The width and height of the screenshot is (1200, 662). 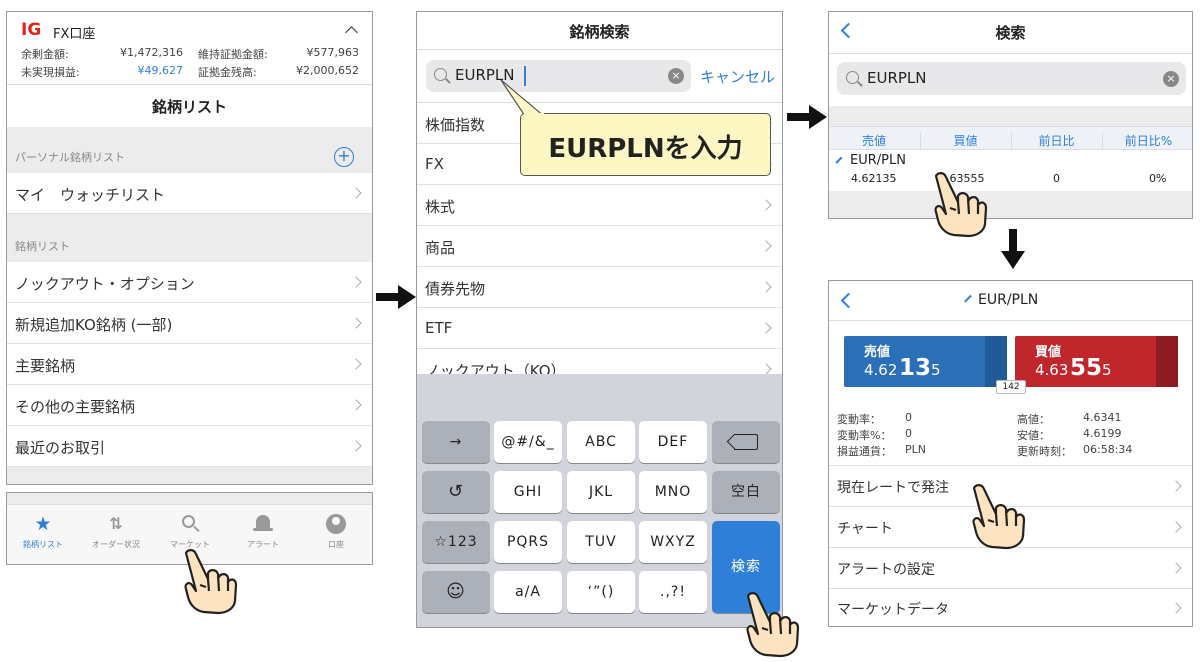 I want to click on stat-value: 4.6199, so click(x=1102, y=433).